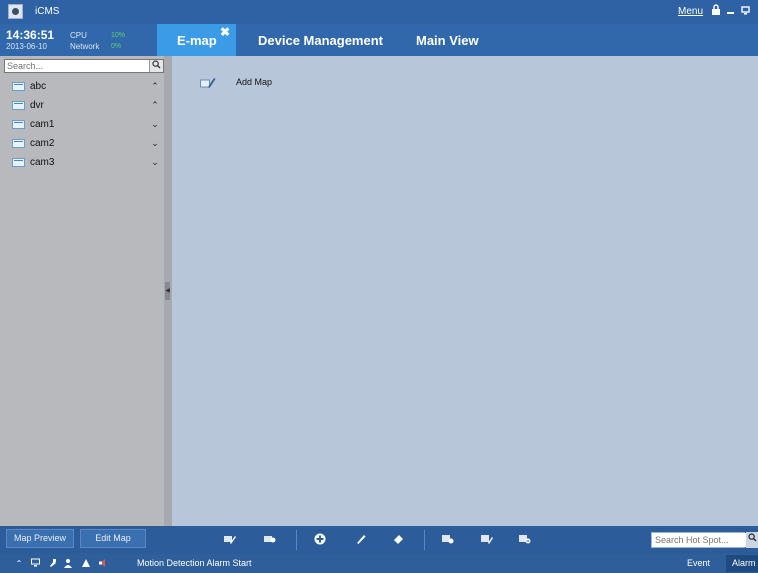 This screenshot has height=573, width=758. I want to click on pin-icon, so click(52, 563).